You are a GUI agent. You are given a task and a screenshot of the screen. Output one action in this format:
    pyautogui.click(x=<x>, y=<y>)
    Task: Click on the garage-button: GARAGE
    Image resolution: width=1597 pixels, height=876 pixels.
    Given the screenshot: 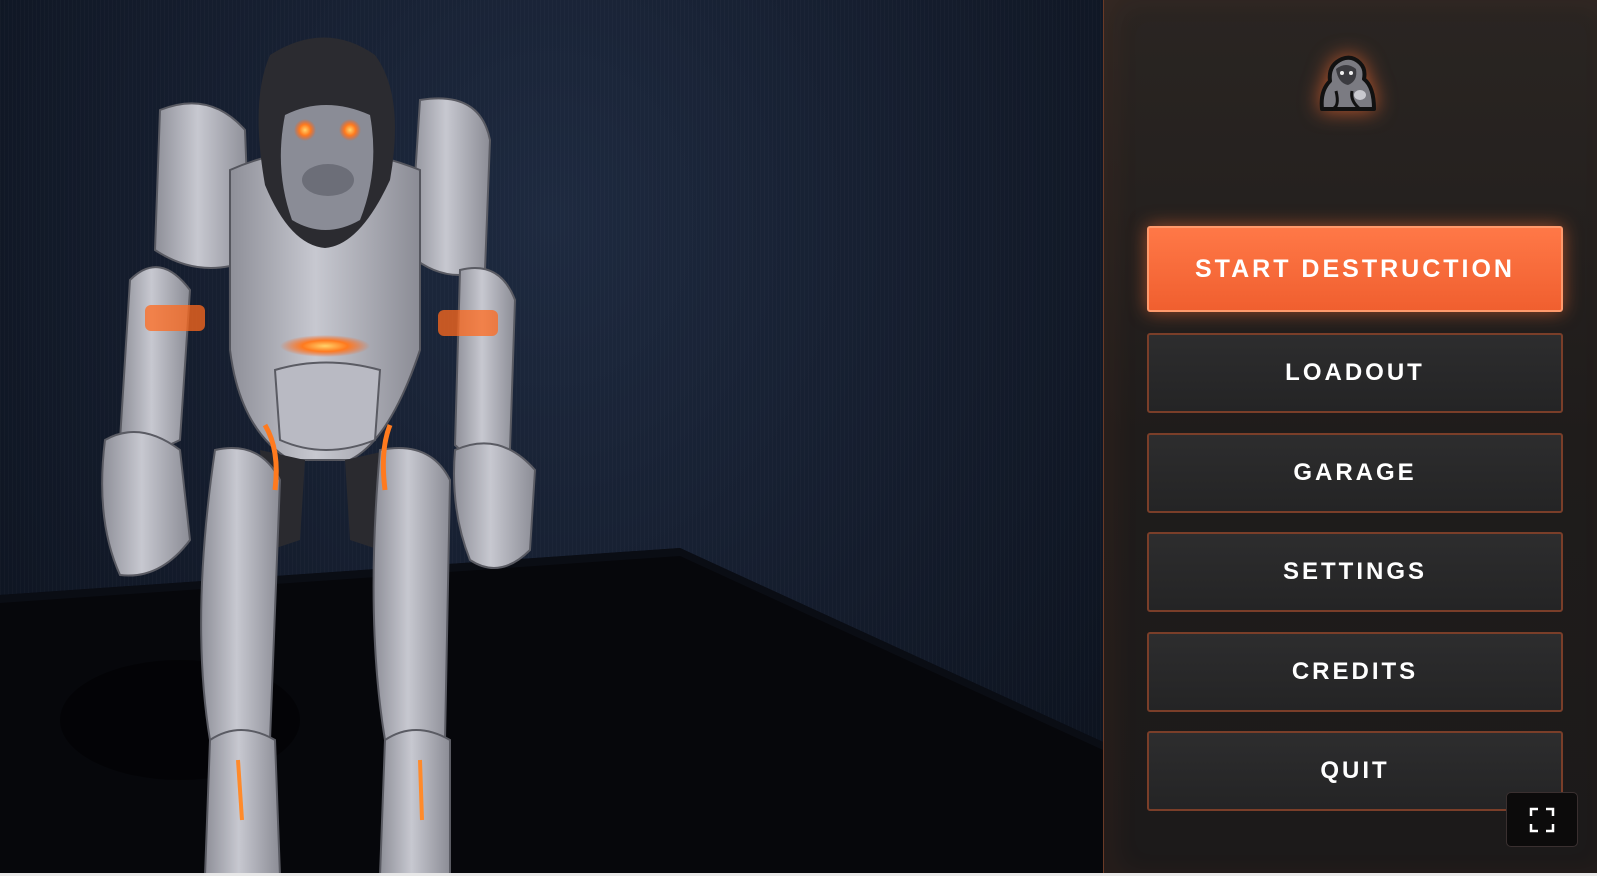 What is the action you would take?
    pyautogui.click(x=1355, y=473)
    